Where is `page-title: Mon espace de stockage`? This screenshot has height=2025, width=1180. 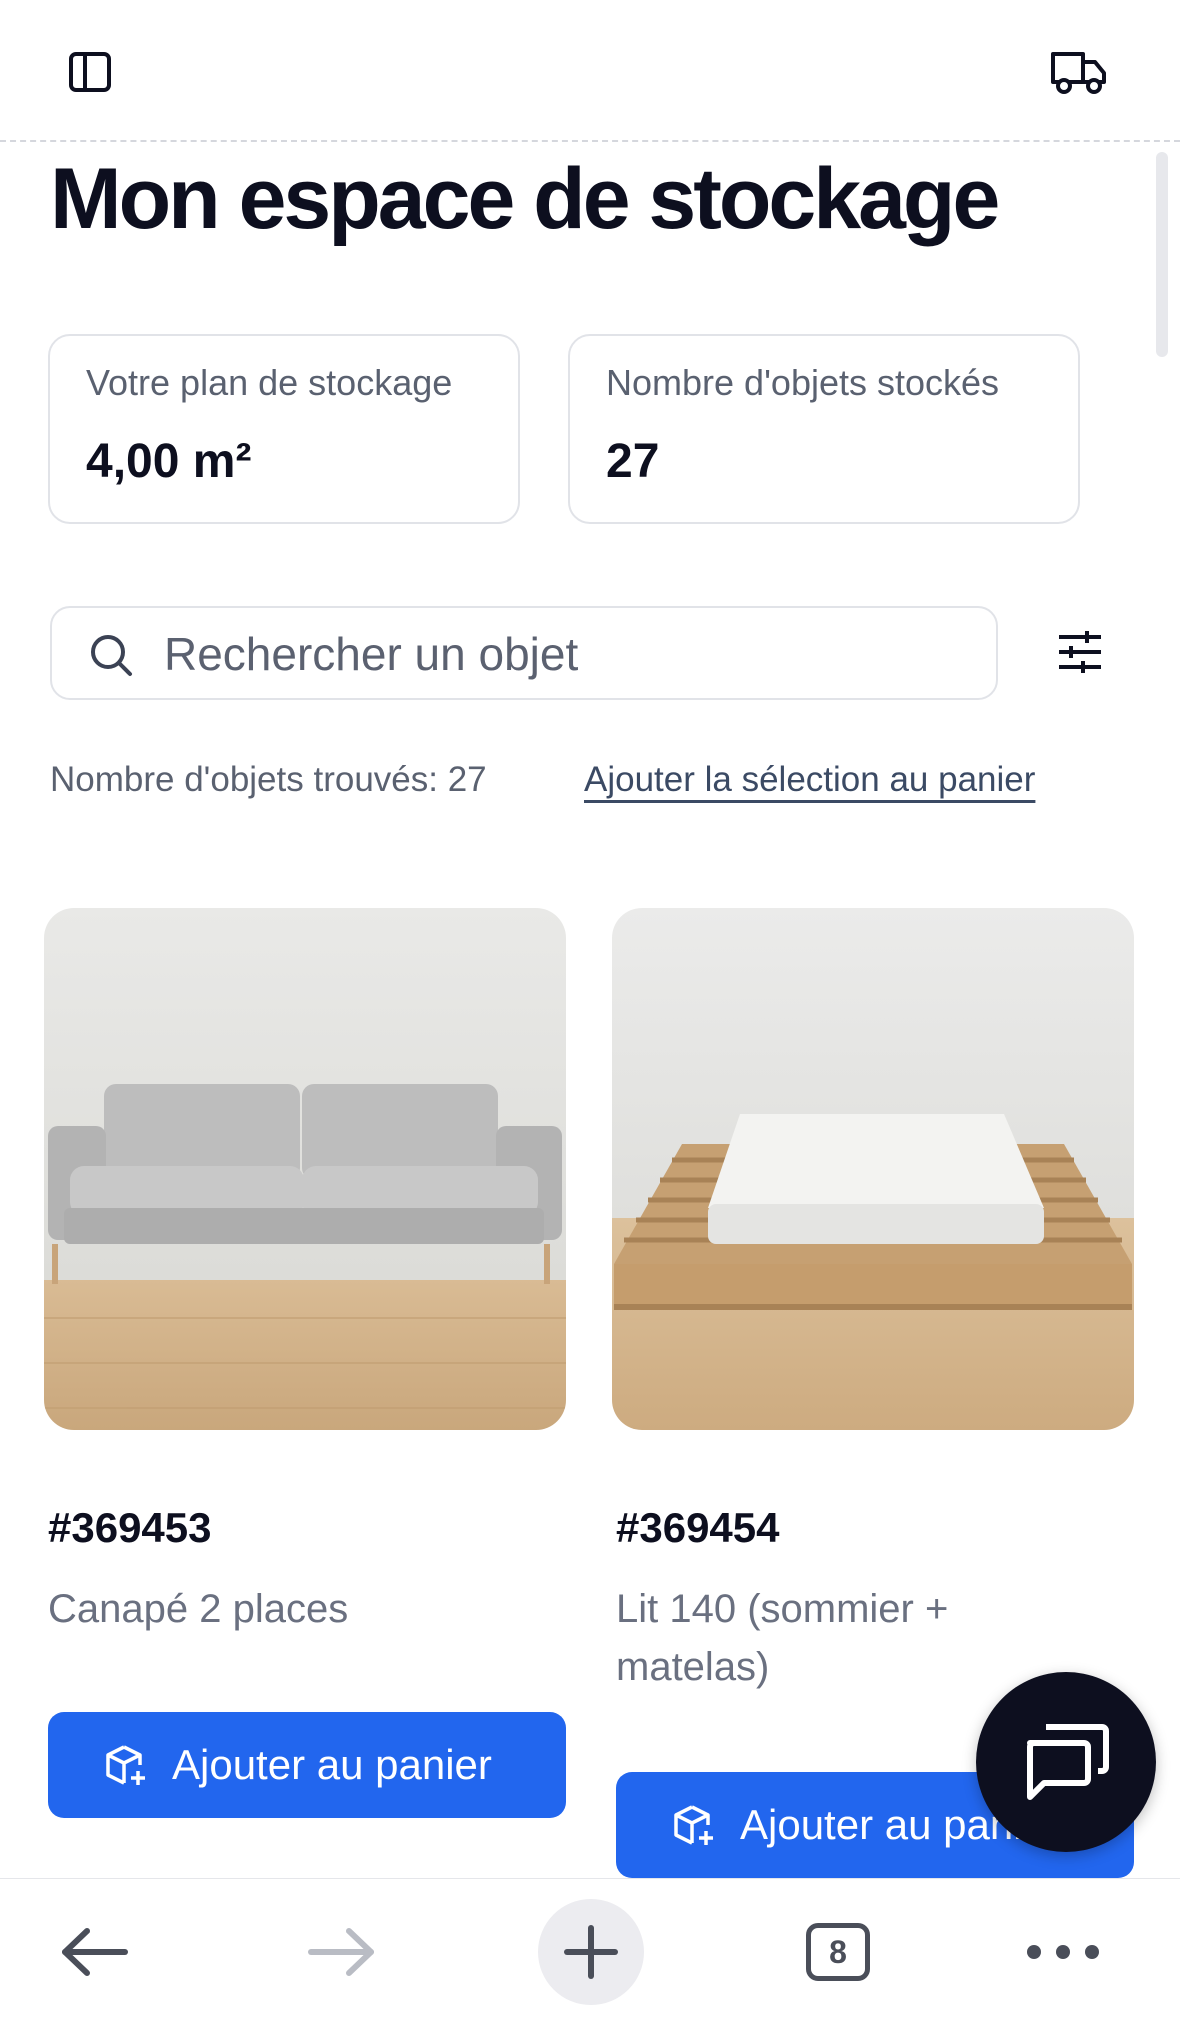 page-title: Mon espace de stockage is located at coordinates (525, 199).